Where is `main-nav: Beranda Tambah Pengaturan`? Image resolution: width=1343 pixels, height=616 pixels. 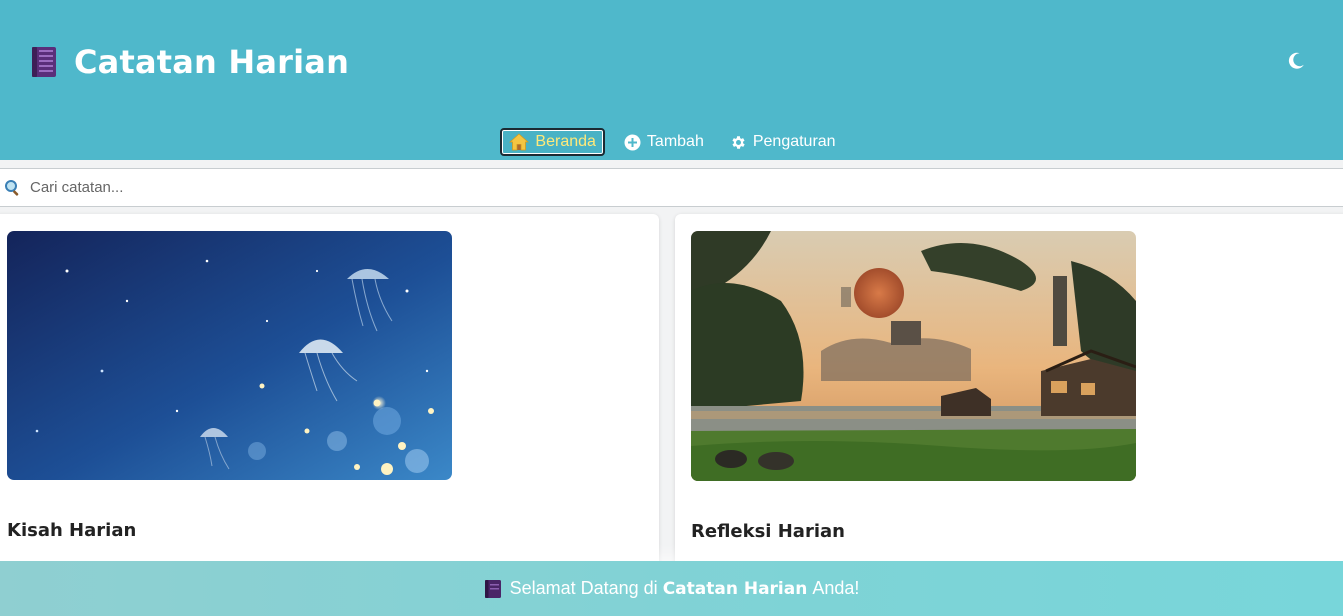
main-nav: Beranda Tambah Pengaturan is located at coordinates (671, 142).